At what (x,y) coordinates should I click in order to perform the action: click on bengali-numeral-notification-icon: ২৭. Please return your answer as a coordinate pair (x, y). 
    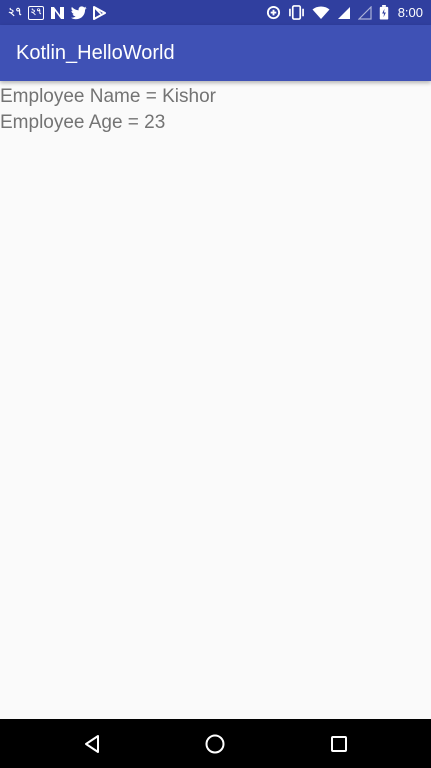
    Looking at the image, I should click on (15, 11).